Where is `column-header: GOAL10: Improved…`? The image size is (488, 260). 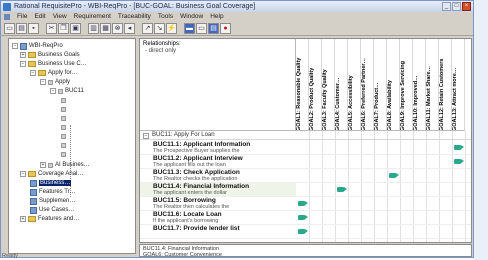
column-header: GOAL10: Improved… is located at coordinates (419, 85).